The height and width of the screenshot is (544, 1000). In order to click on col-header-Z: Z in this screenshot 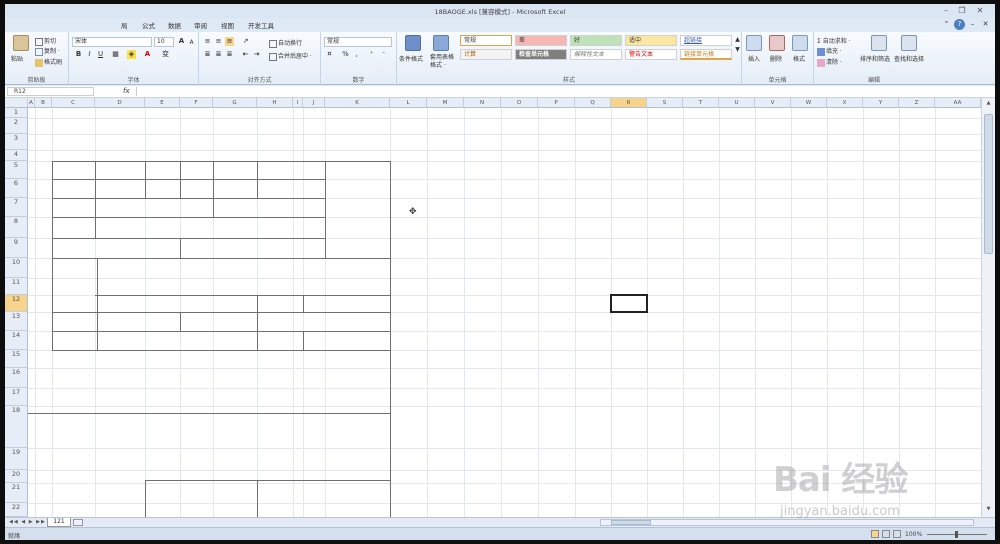, I will do `click(917, 103)`.